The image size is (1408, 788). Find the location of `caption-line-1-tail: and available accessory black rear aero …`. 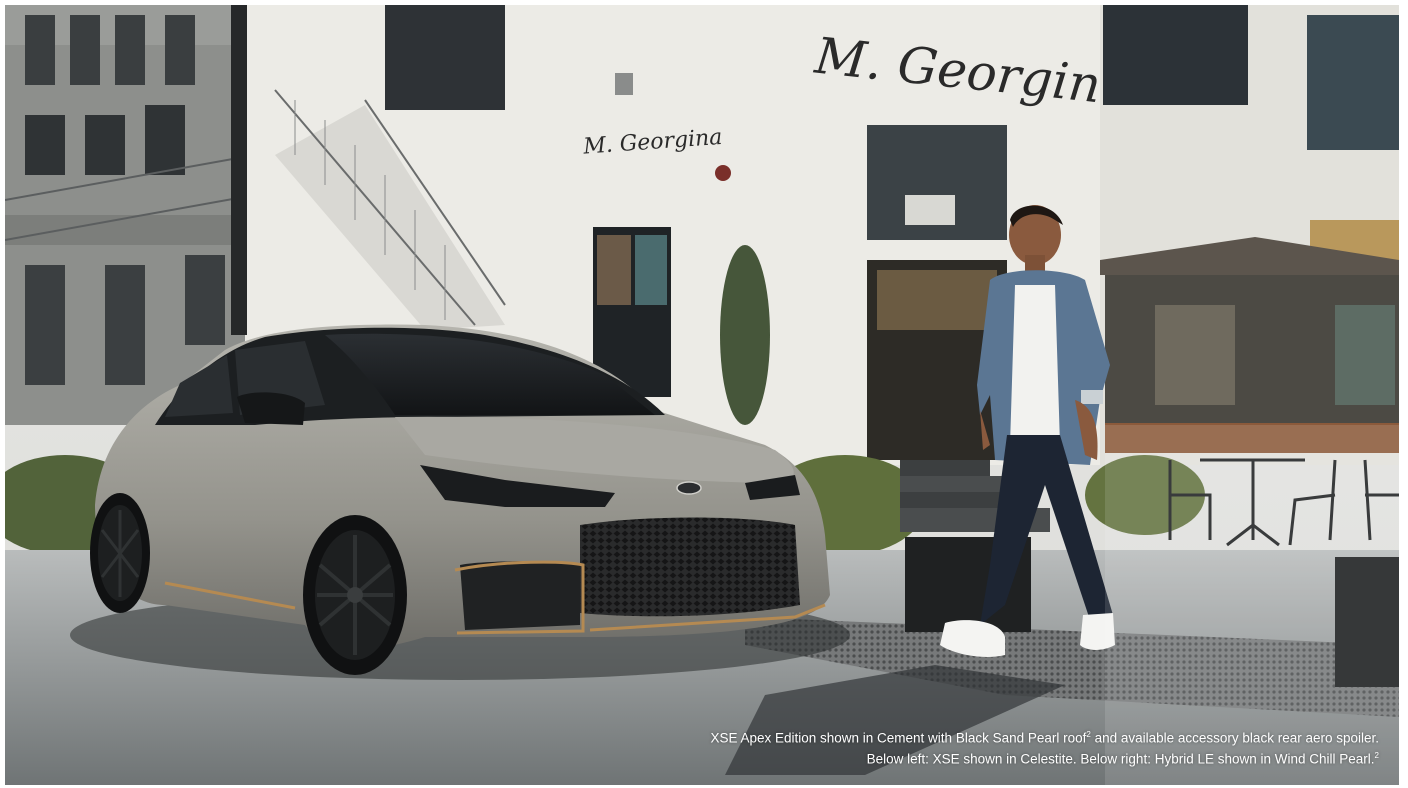

caption-line-1-tail: and available accessory black rear aero … is located at coordinates (1234, 738).